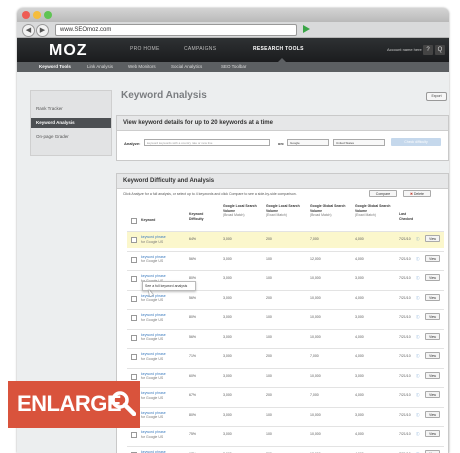  I want to click on minimize-window-icon, so click(37, 15).